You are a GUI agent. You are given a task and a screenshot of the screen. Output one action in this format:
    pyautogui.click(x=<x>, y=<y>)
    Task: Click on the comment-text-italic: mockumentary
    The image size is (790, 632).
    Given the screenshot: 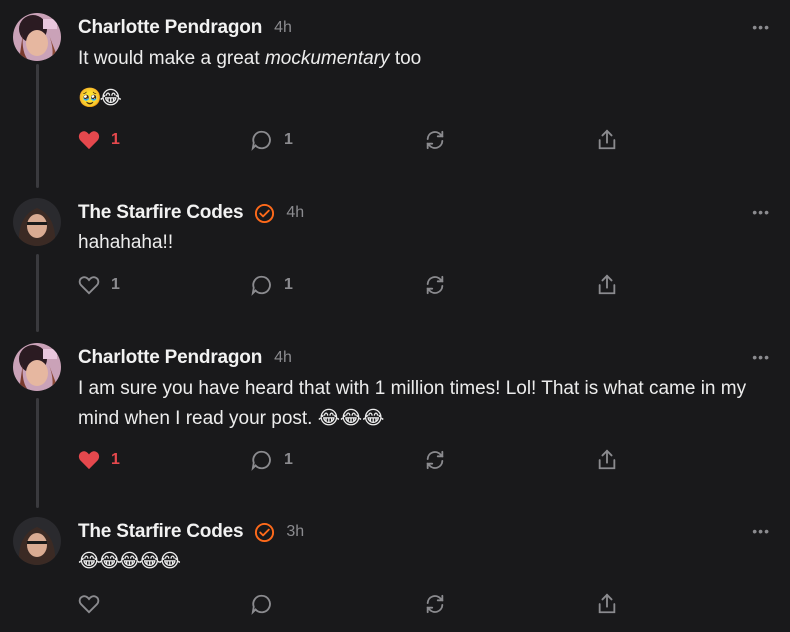 What is the action you would take?
    pyautogui.click(x=327, y=58)
    